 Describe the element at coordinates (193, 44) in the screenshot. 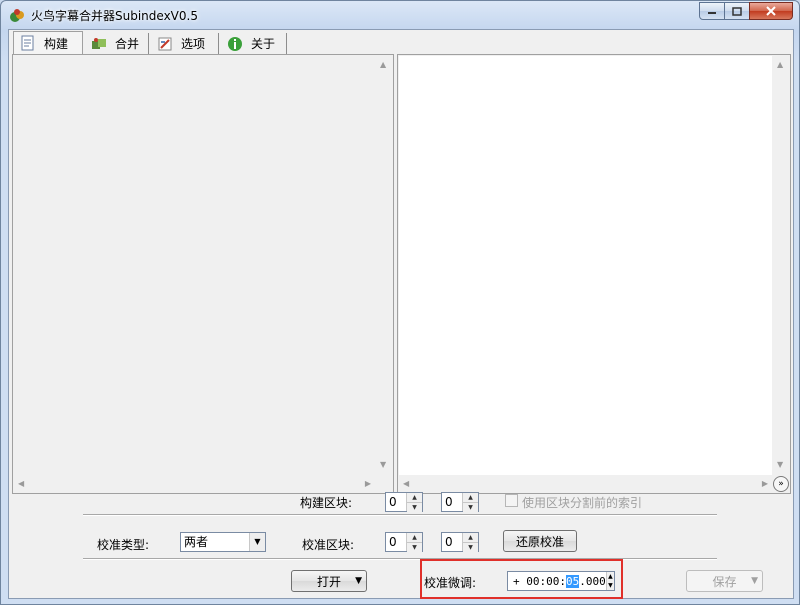

I see `tab-options-label: 选项` at that location.